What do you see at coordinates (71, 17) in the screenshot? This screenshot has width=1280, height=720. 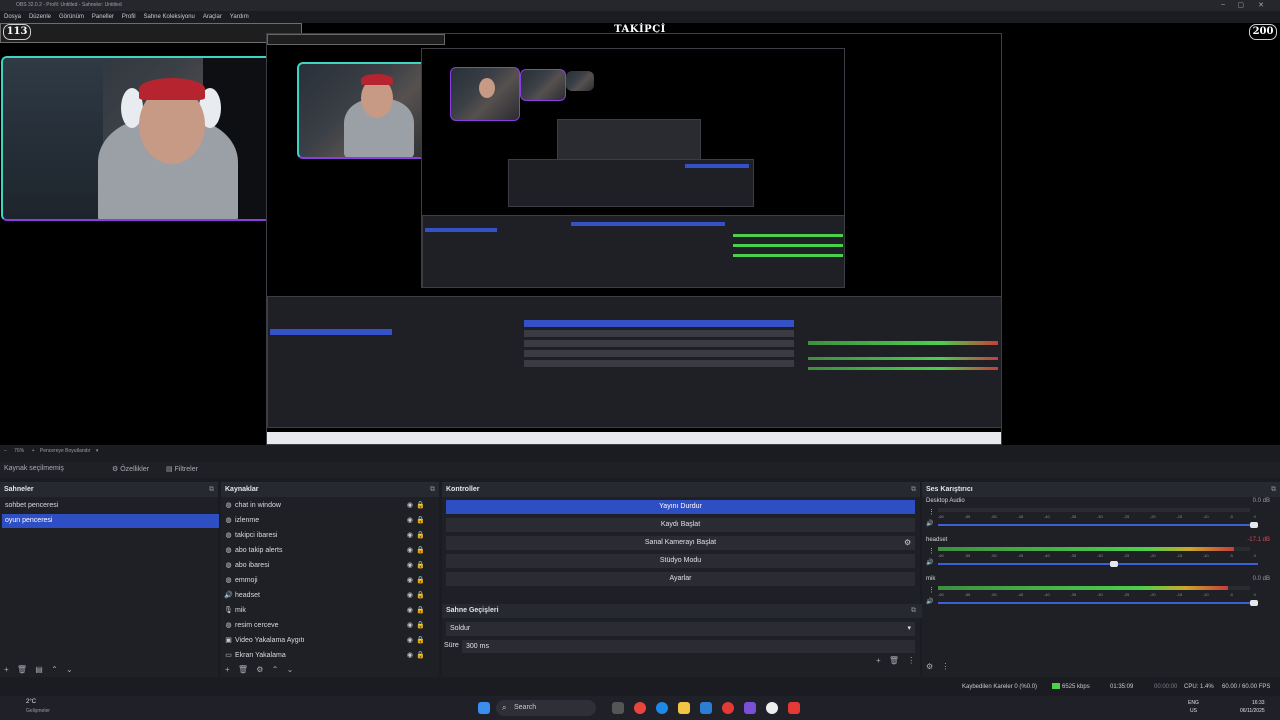 I see `menu-view: Görünüm` at bounding box center [71, 17].